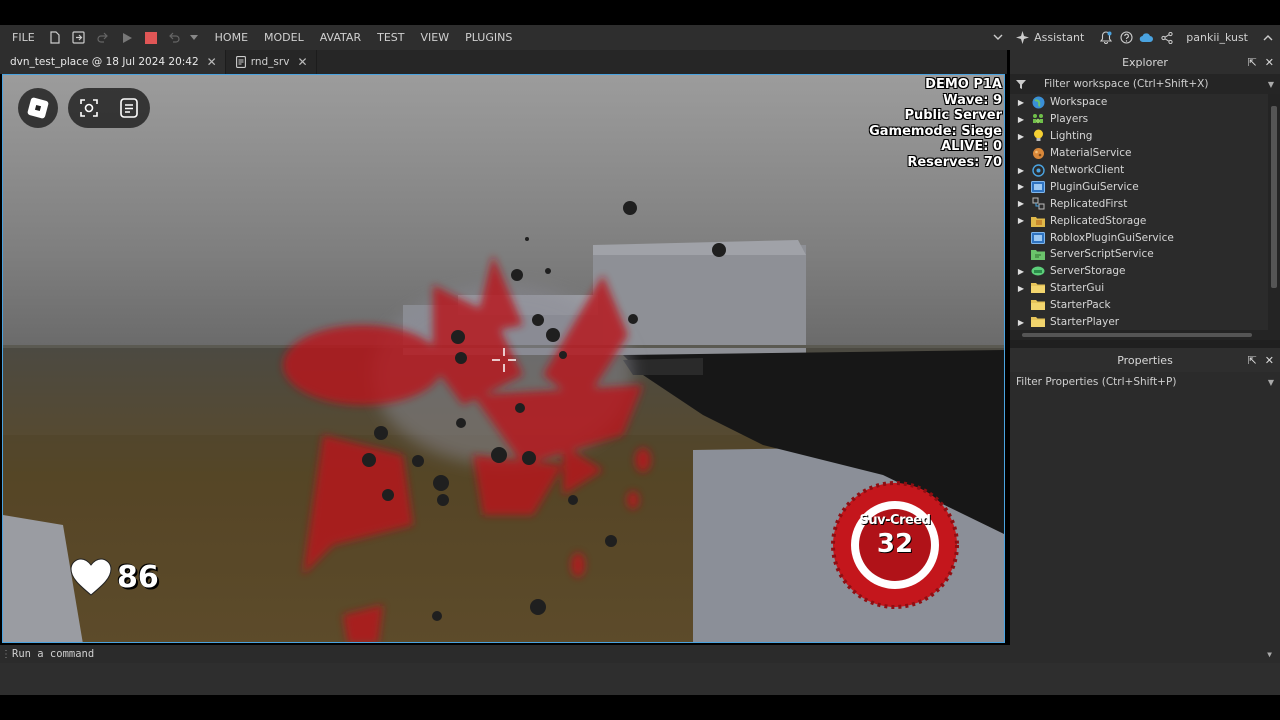 The height and width of the screenshot is (720, 1280). I want to click on explorer-item-robloxpluginguiservice: RobloxPluginGuiService, so click(1145, 237).